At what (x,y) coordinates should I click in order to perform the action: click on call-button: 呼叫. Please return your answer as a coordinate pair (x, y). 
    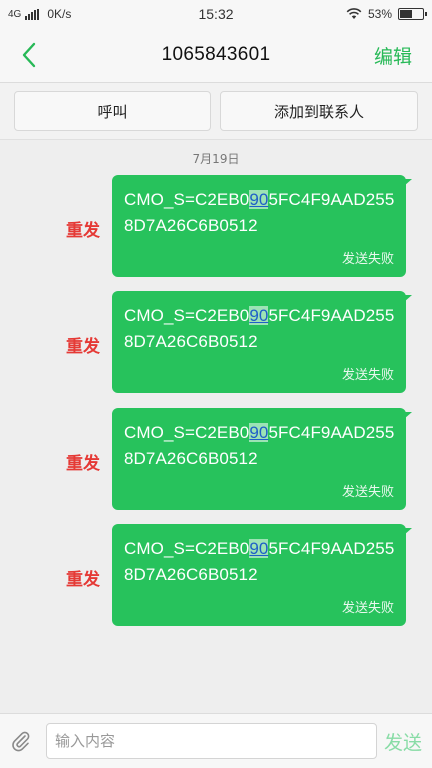
    Looking at the image, I should click on (112, 111).